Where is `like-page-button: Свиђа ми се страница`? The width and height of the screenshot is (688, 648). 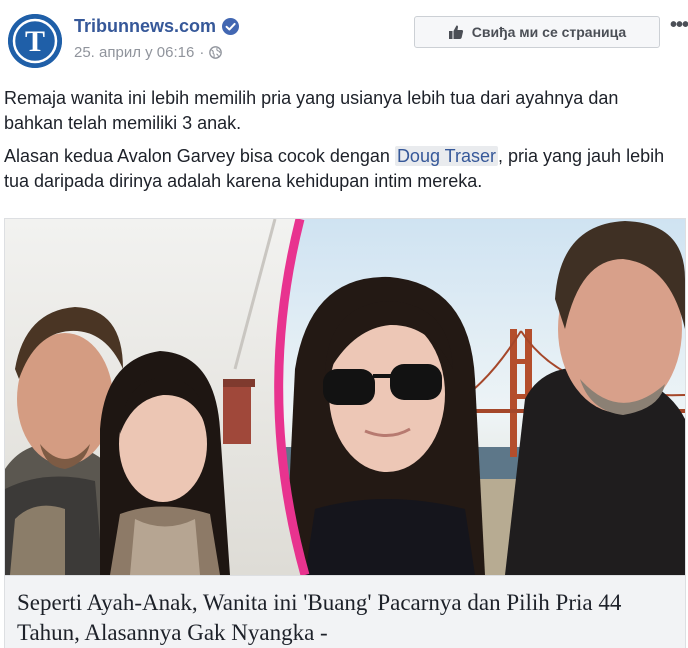
like-page-button: Свиђа ми се страница is located at coordinates (537, 32).